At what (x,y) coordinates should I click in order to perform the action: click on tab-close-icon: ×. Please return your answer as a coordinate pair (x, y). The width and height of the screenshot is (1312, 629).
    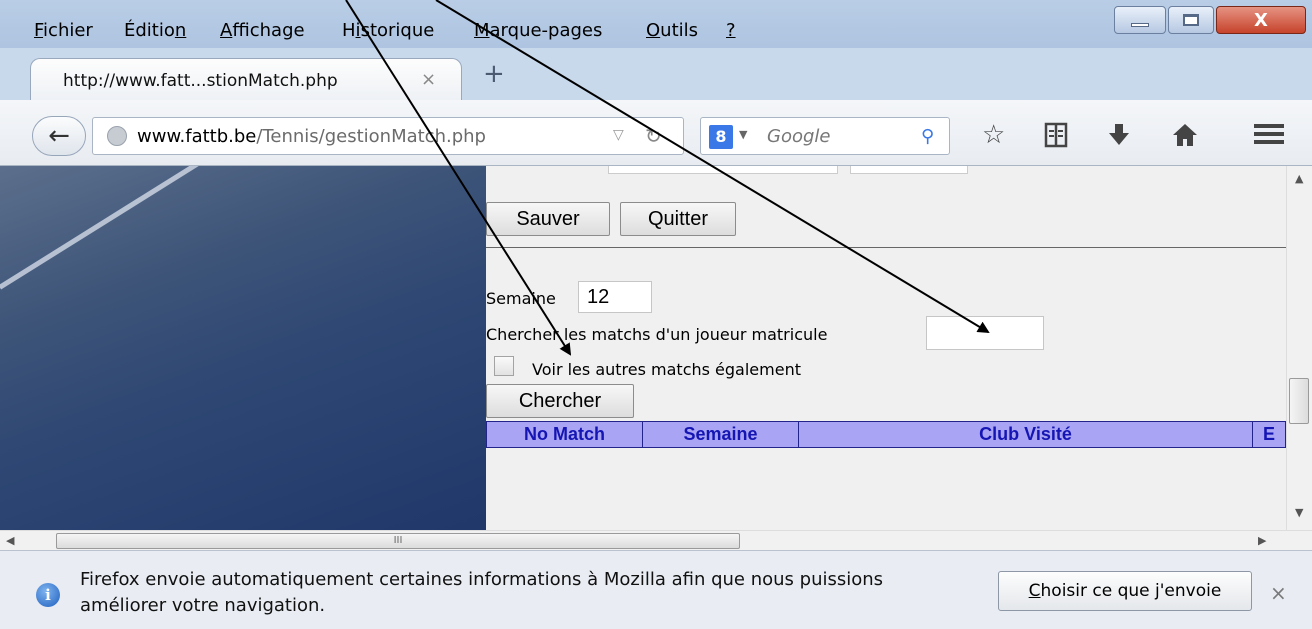
    Looking at the image, I should click on (428, 79).